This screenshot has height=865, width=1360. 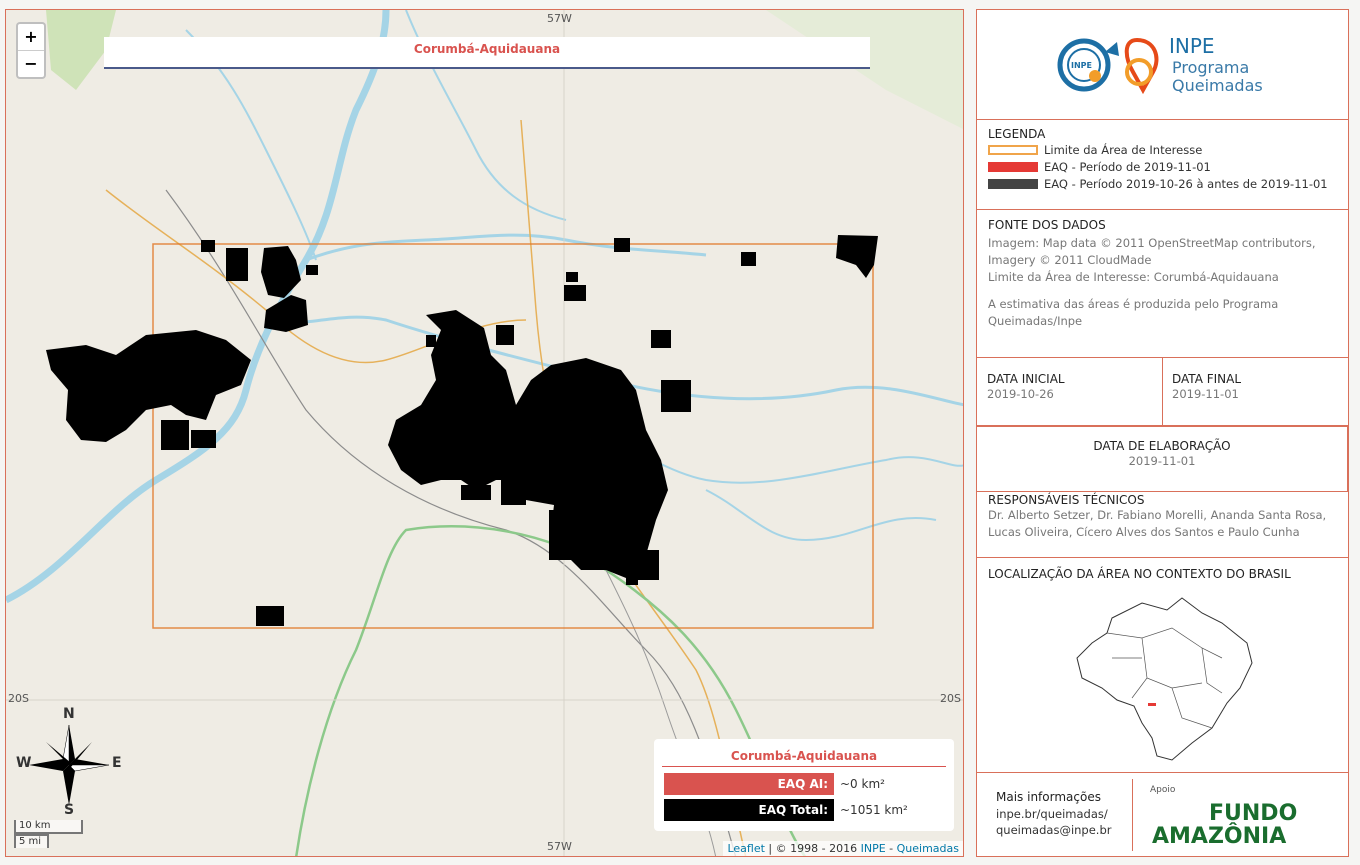 I want to click on compass-n: N, so click(x=69, y=714).